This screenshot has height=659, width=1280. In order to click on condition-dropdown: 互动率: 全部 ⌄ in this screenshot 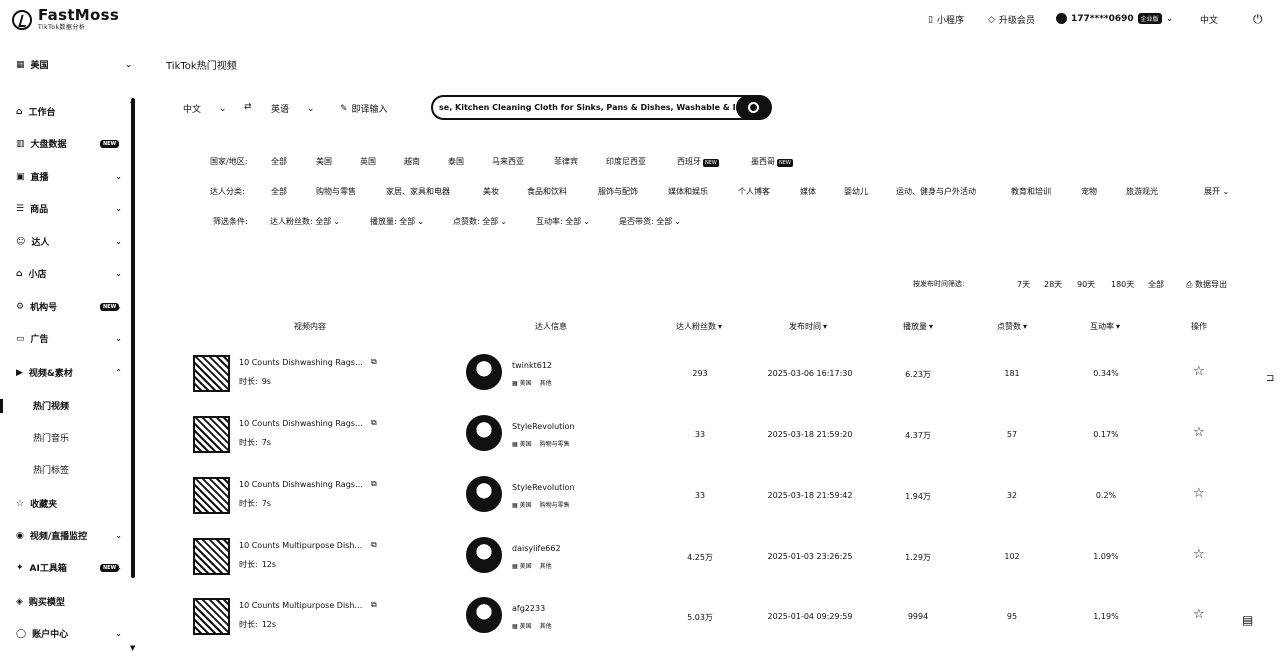, I will do `click(563, 221)`.